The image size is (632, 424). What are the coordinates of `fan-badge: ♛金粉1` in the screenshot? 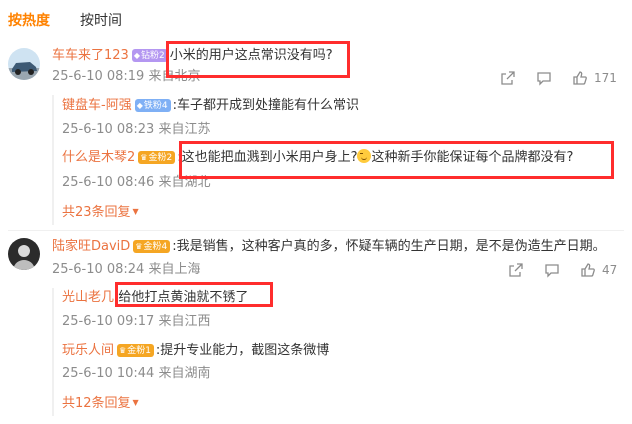 It's located at (135, 350).